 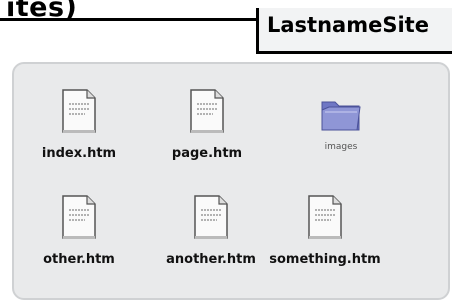 I want to click on file-item-page: page.htm, so click(x=207, y=136).